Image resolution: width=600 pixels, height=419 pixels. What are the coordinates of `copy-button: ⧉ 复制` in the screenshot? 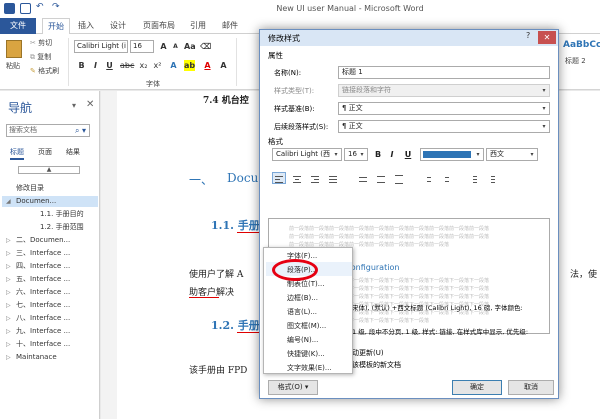 It's located at (40, 57).